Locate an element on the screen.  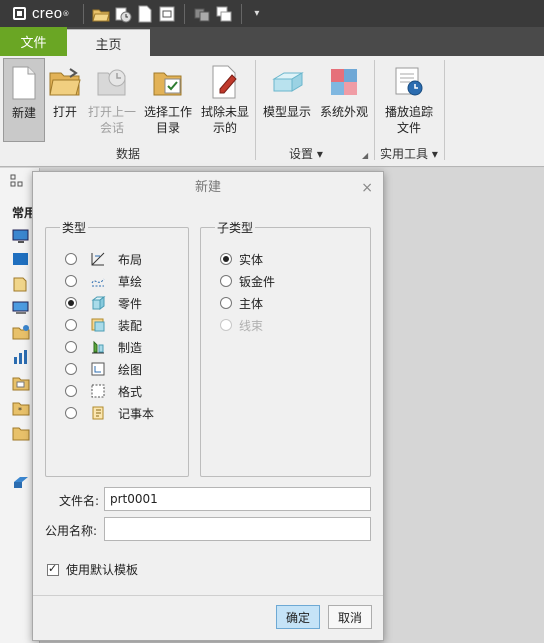
system-appearance-button: 系统外观 is located at coordinates (344, 100).